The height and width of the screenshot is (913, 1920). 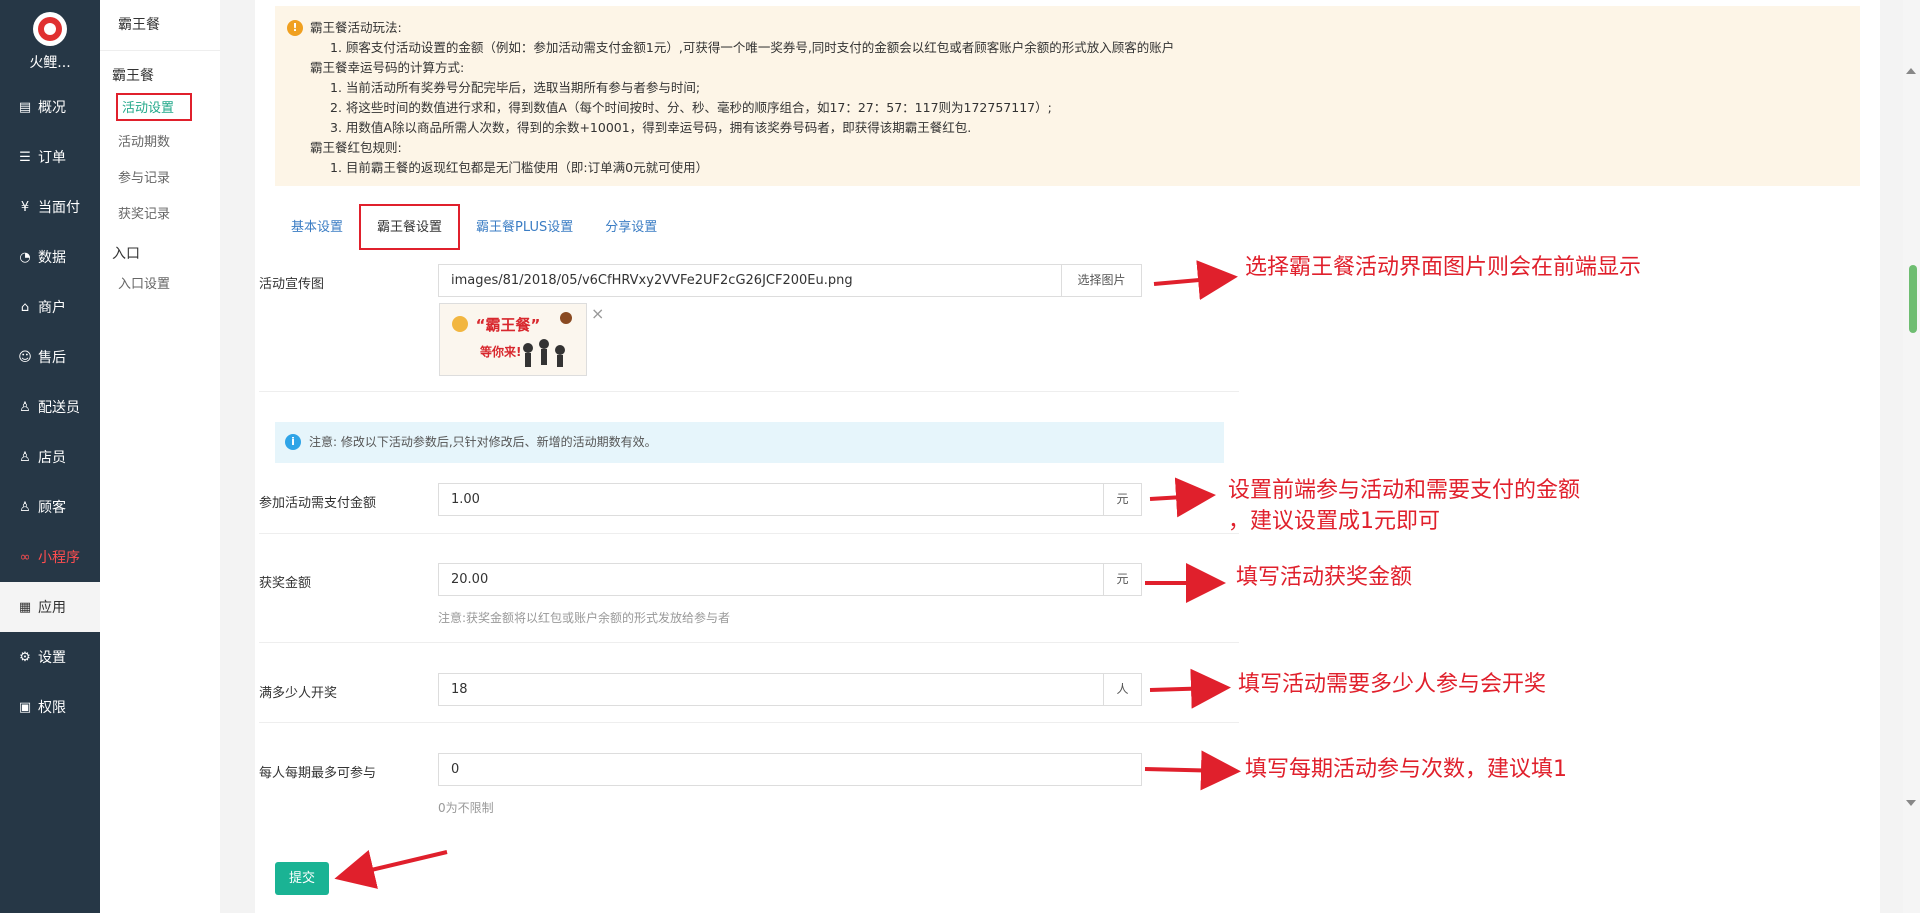 What do you see at coordinates (771, 579) in the screenshot?
I see `prize-amount-input: 20.00` at bounding box center [771, 579].